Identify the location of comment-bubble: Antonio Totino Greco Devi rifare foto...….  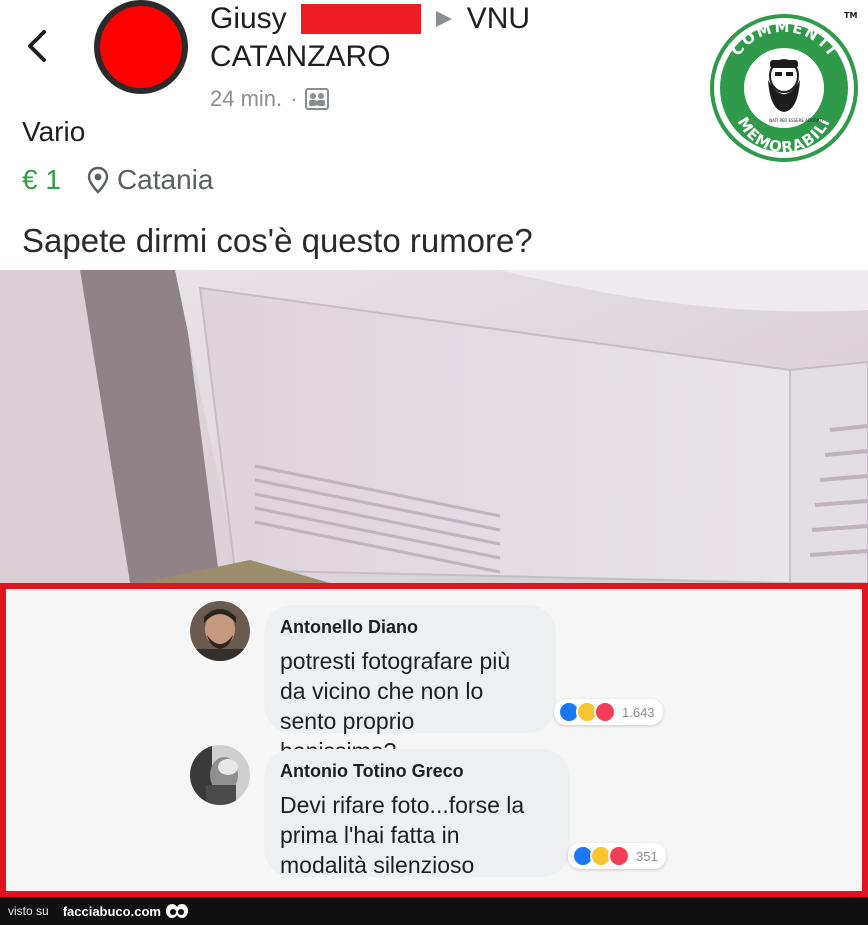
(417, 813).